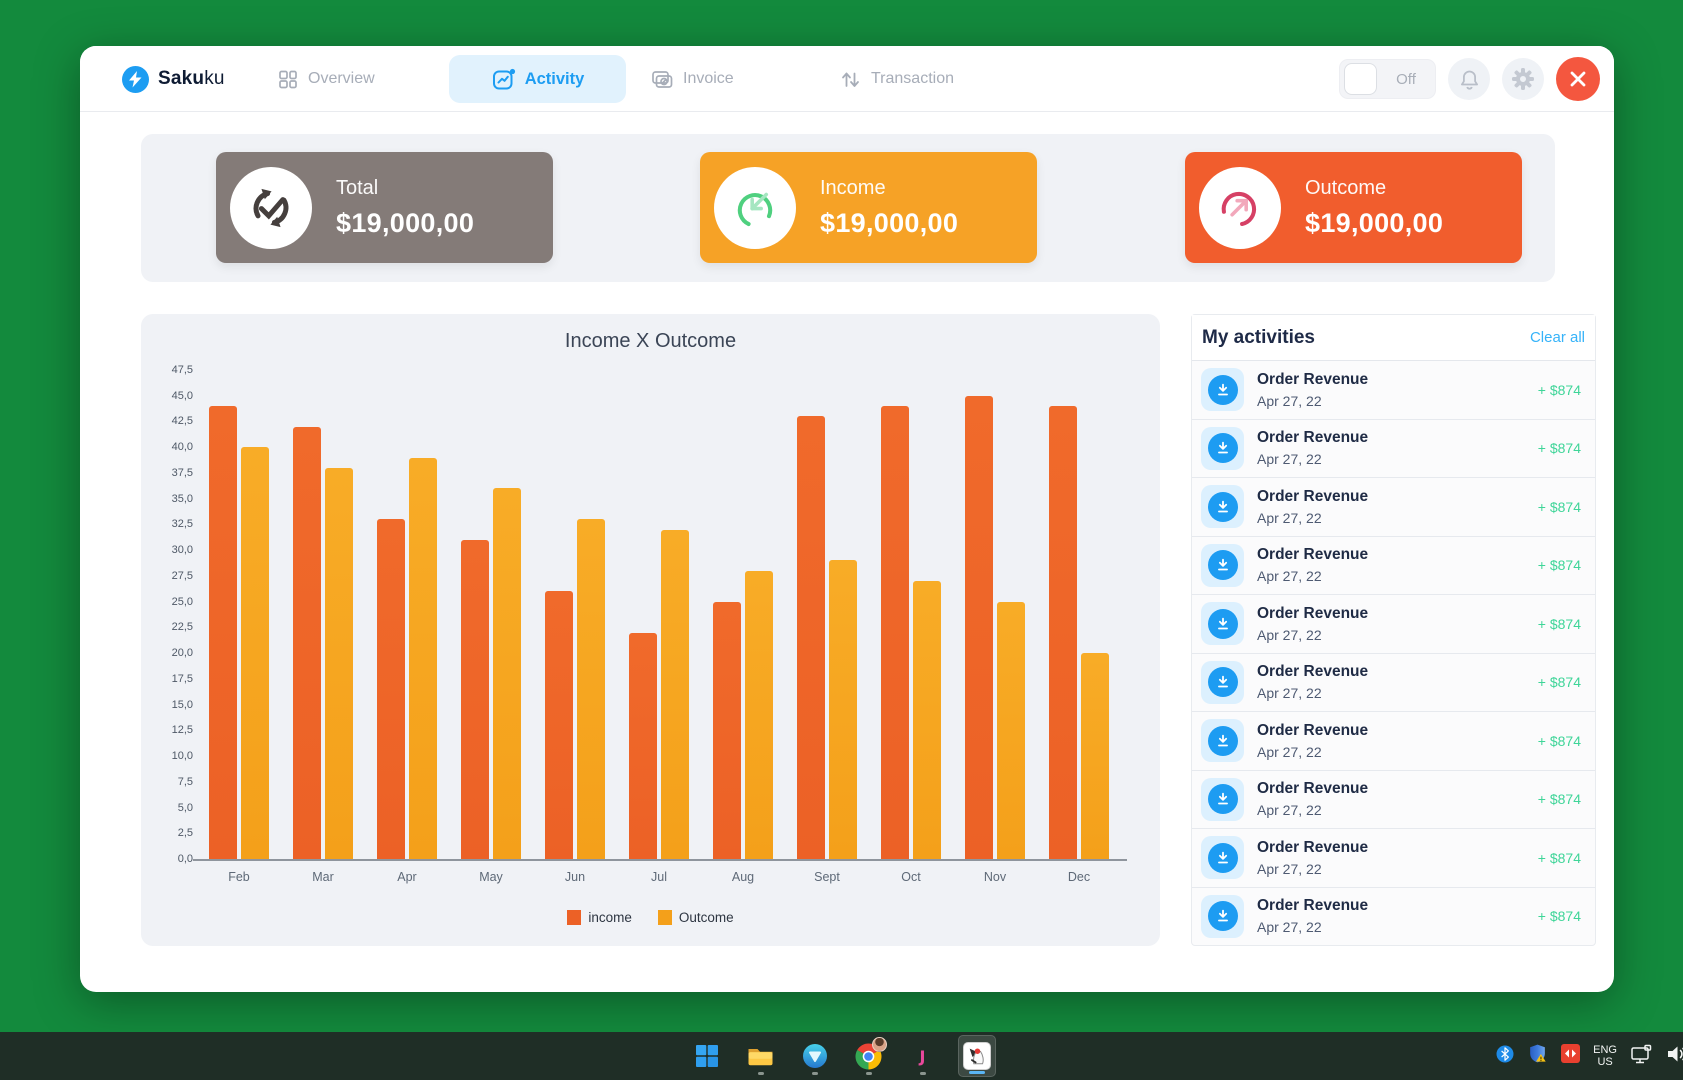 This screenshot has height=1080, width=1683. What do you see at coordinates (659, 614) in the screenshot?
I see `bar-group-jul` at bounding box center [659, 614].